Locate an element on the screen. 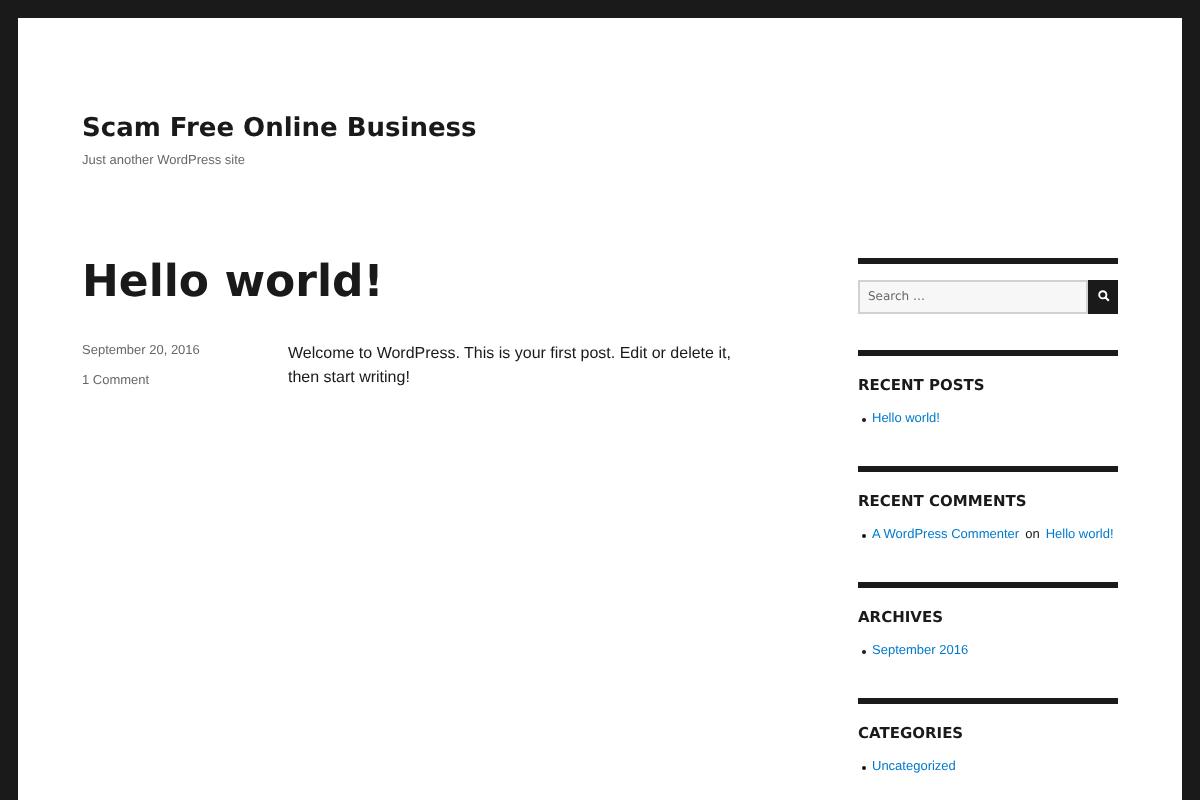  search-icon is located at coordinates (1103, 296).